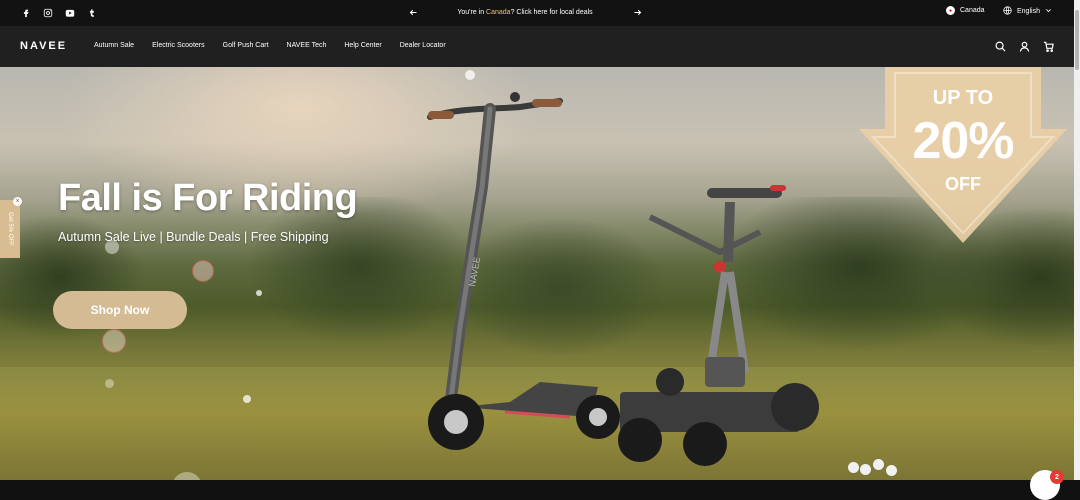  What do you see at coordinates (1048, 46) in the screenshot?
I see `cart-icon` at bounding box center [1048, 46].